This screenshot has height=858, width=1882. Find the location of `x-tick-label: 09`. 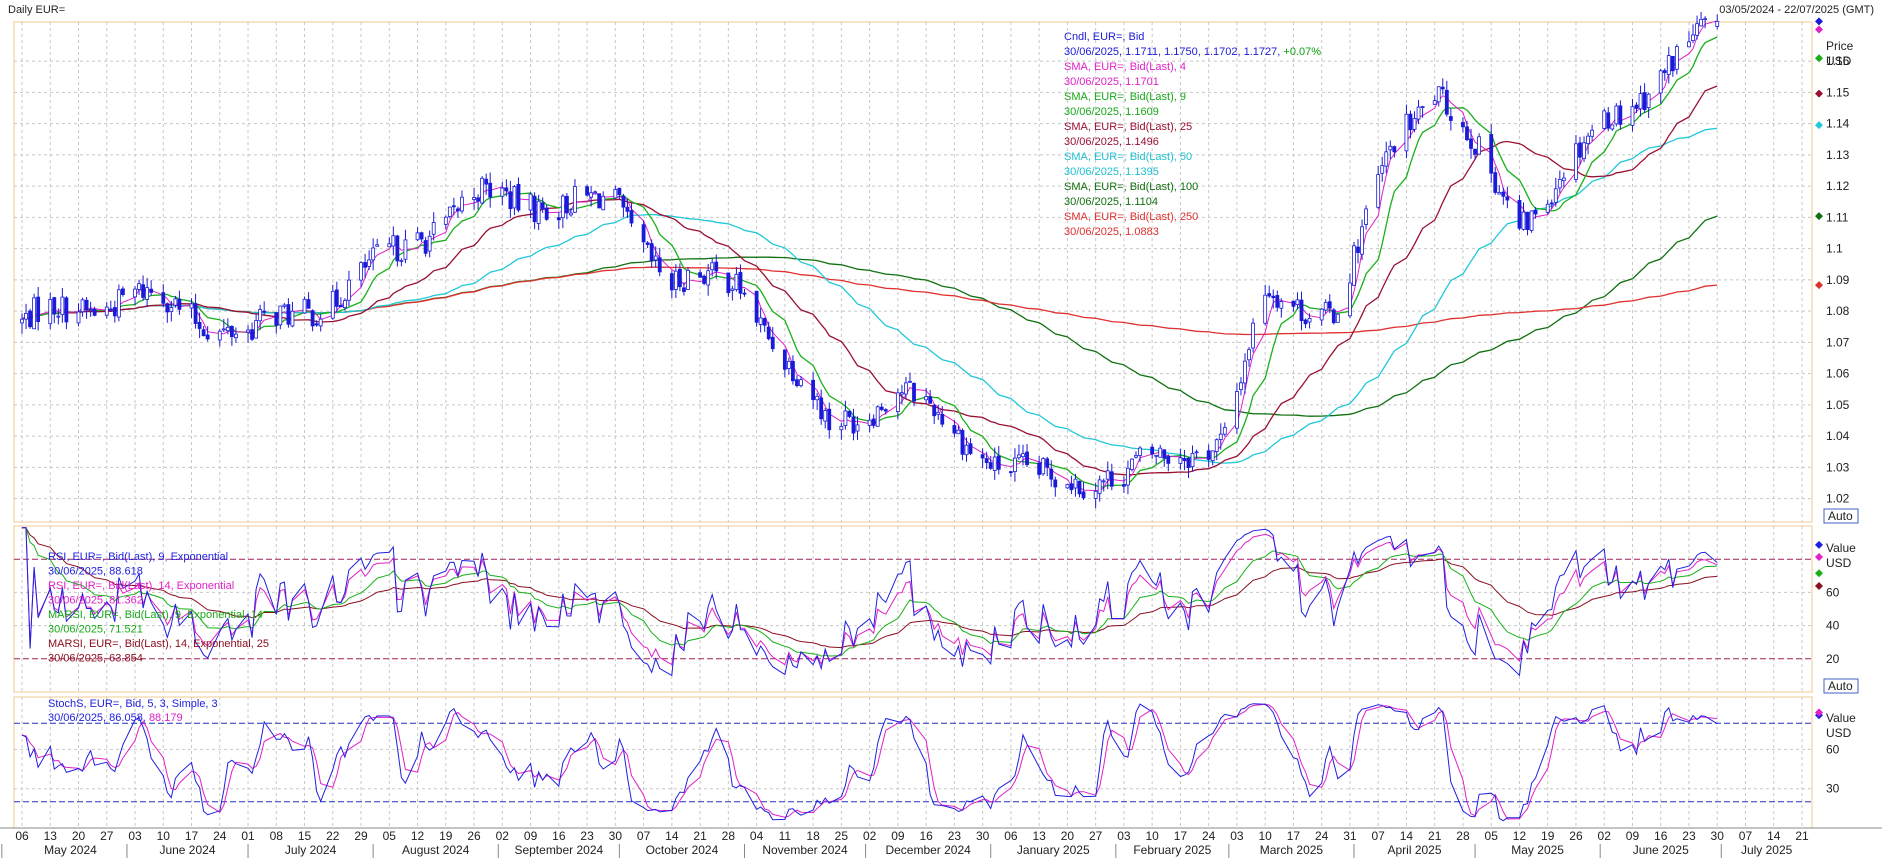

x-tick-label: 09 is located at coordinates (898, 836).